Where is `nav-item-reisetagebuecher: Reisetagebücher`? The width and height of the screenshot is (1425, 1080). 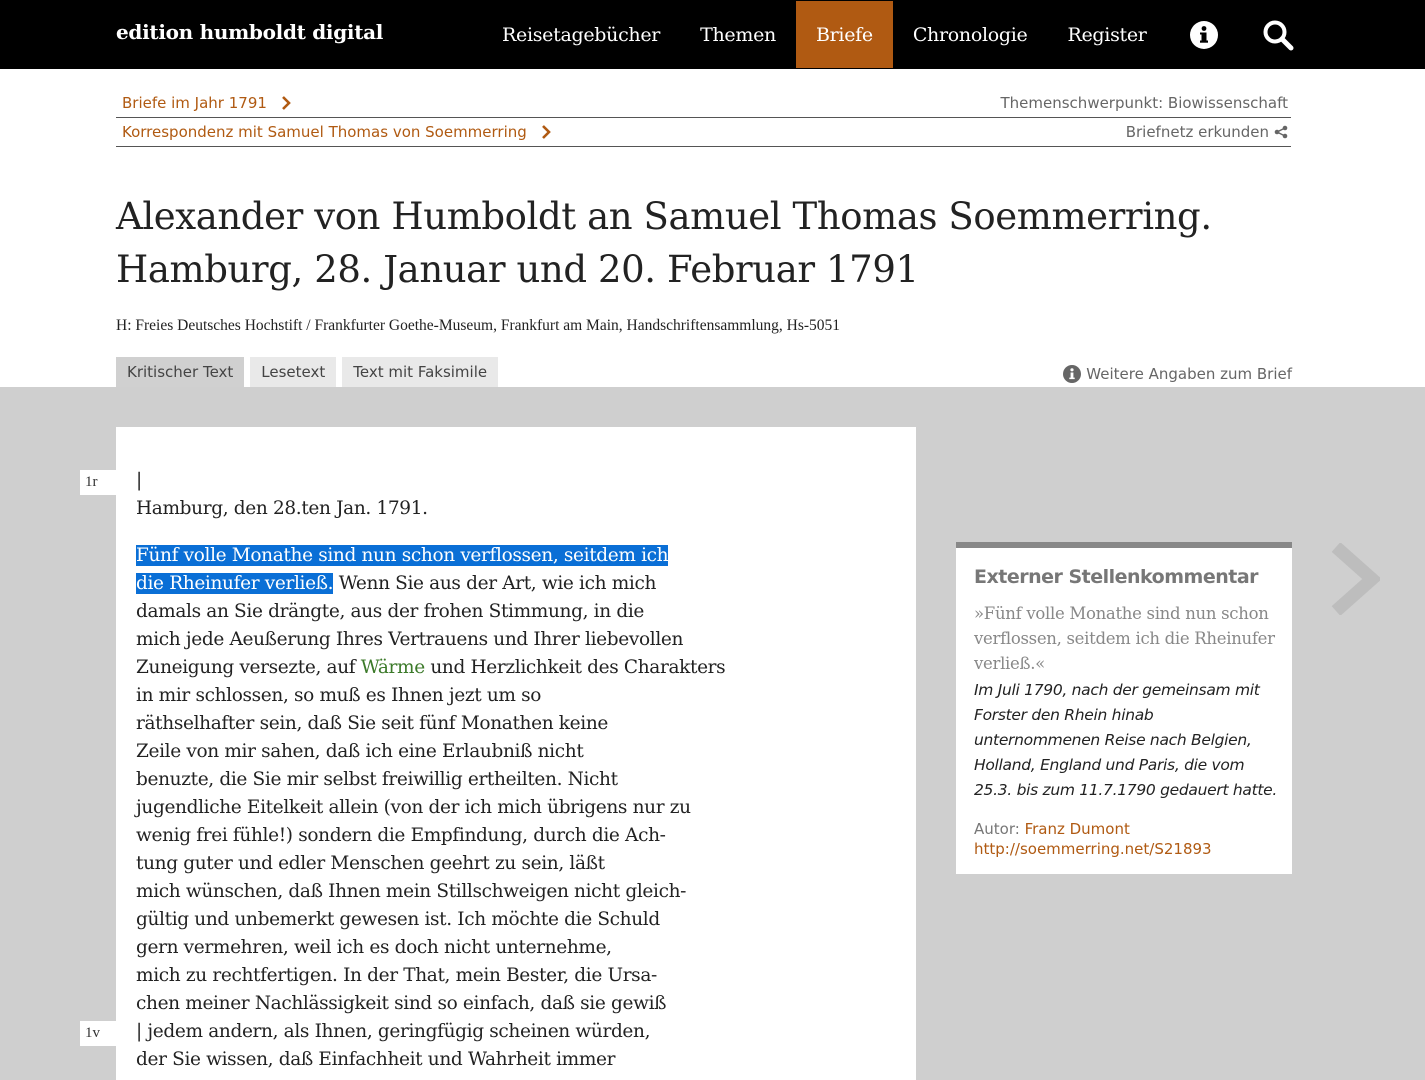
nav-item-reisetagebuecher: Reisetagebücher is located at coordinates (581, 34).